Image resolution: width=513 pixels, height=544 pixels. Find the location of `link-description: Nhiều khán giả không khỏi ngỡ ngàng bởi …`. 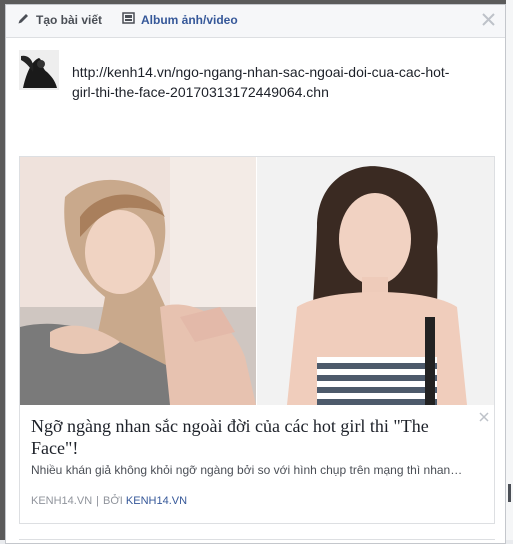

link-description: Nhiều khán giả không khỏi ngỡ ngàng bởi … is located at coordinates (247, 470).